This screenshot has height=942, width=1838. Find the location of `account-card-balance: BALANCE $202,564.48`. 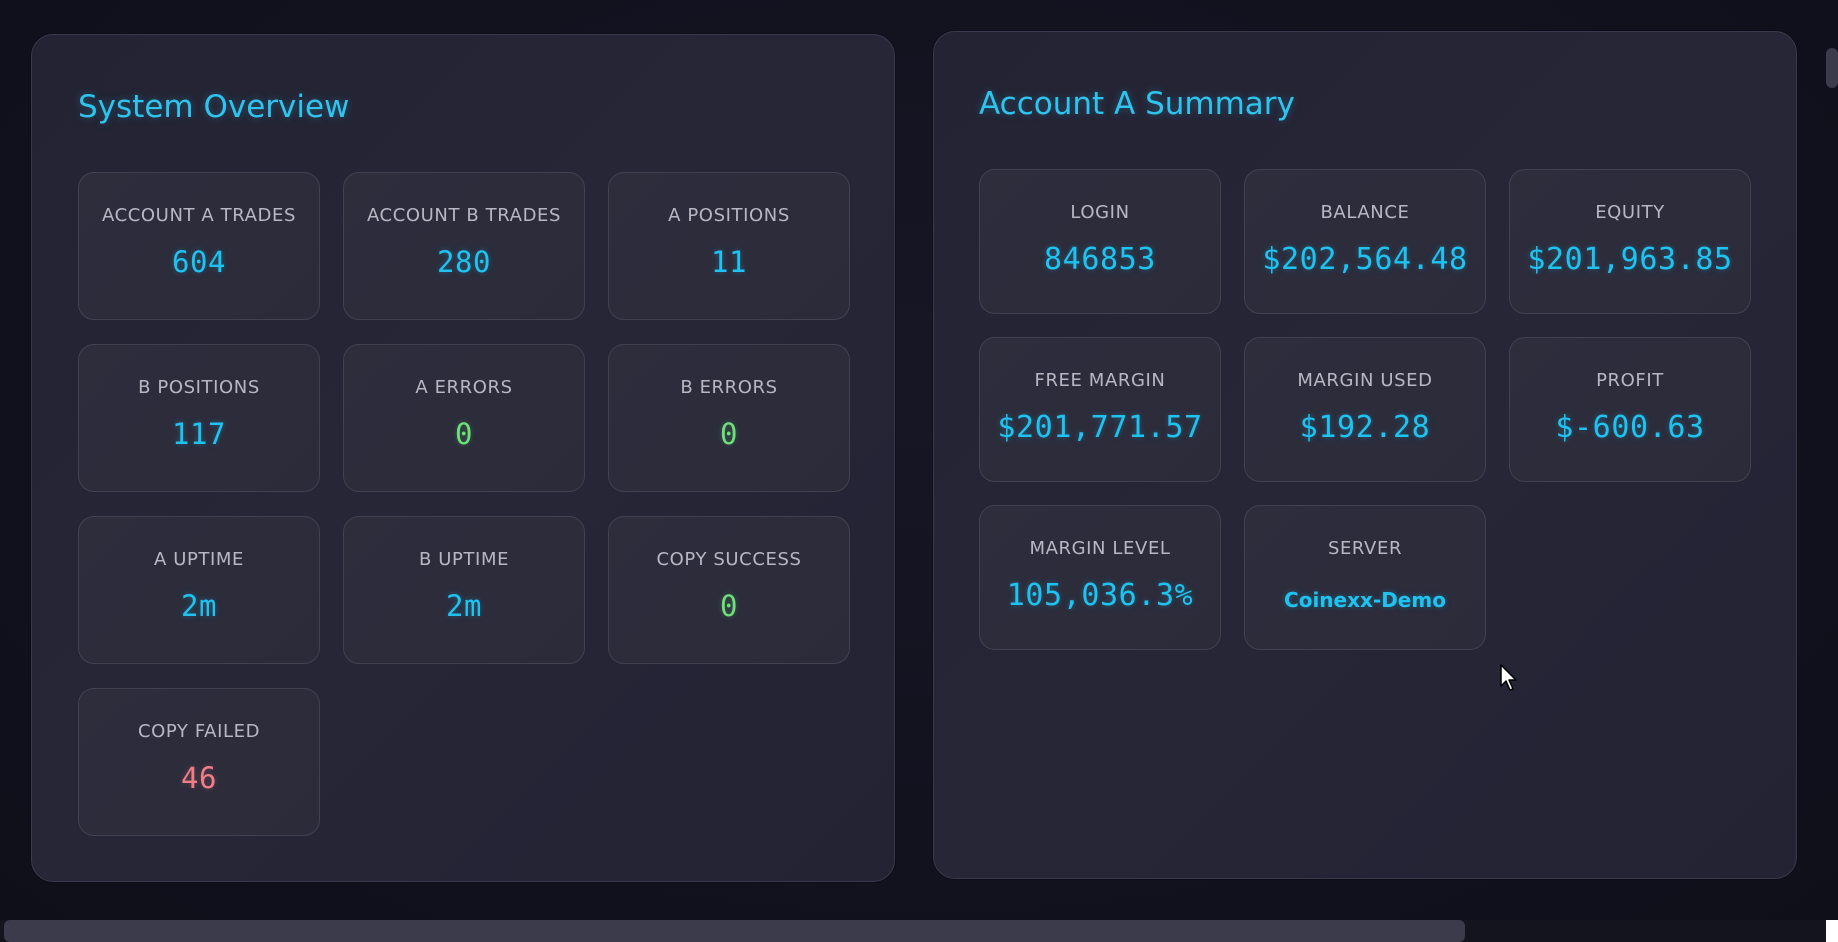

account-card-balance: BALANCE $202,564.48 is located at coordinates (1365, 241).